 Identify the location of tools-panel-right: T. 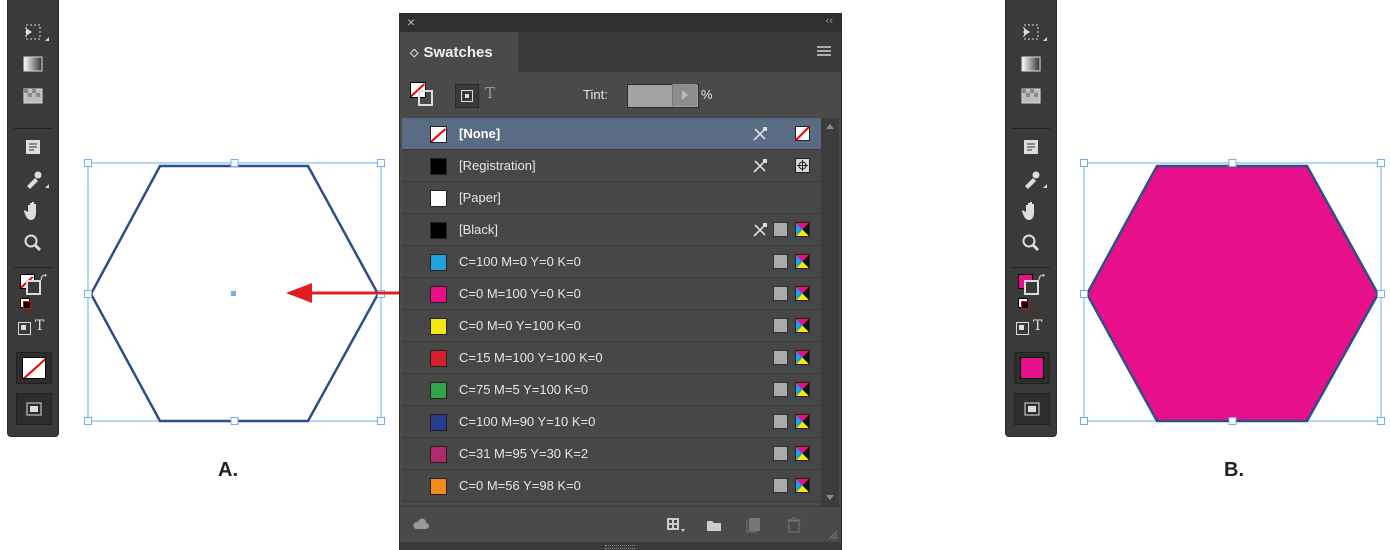
(1031, 218).